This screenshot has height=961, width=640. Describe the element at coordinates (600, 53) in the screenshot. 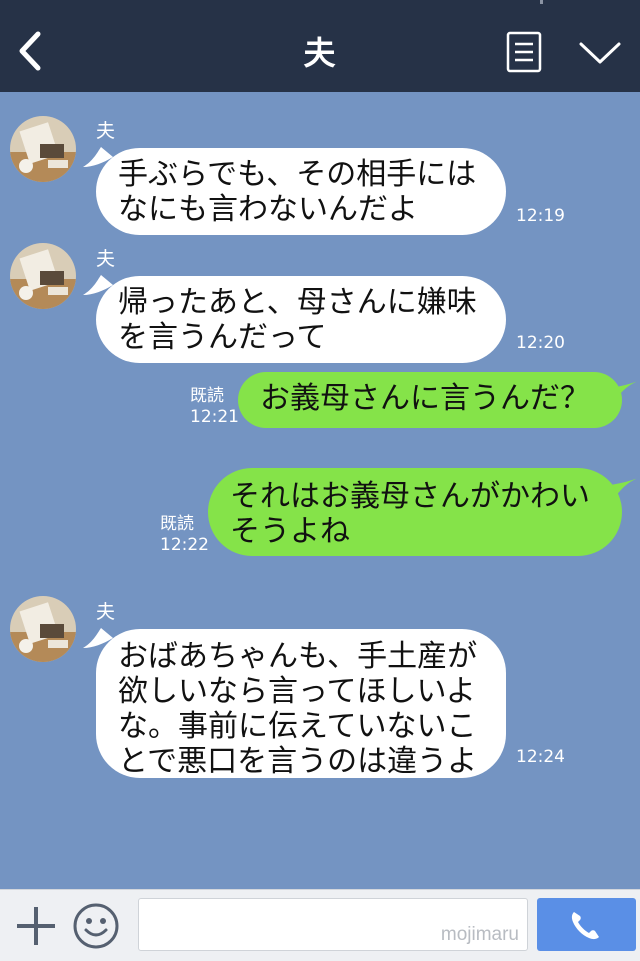

I see `chevron-down-icon` at that location.